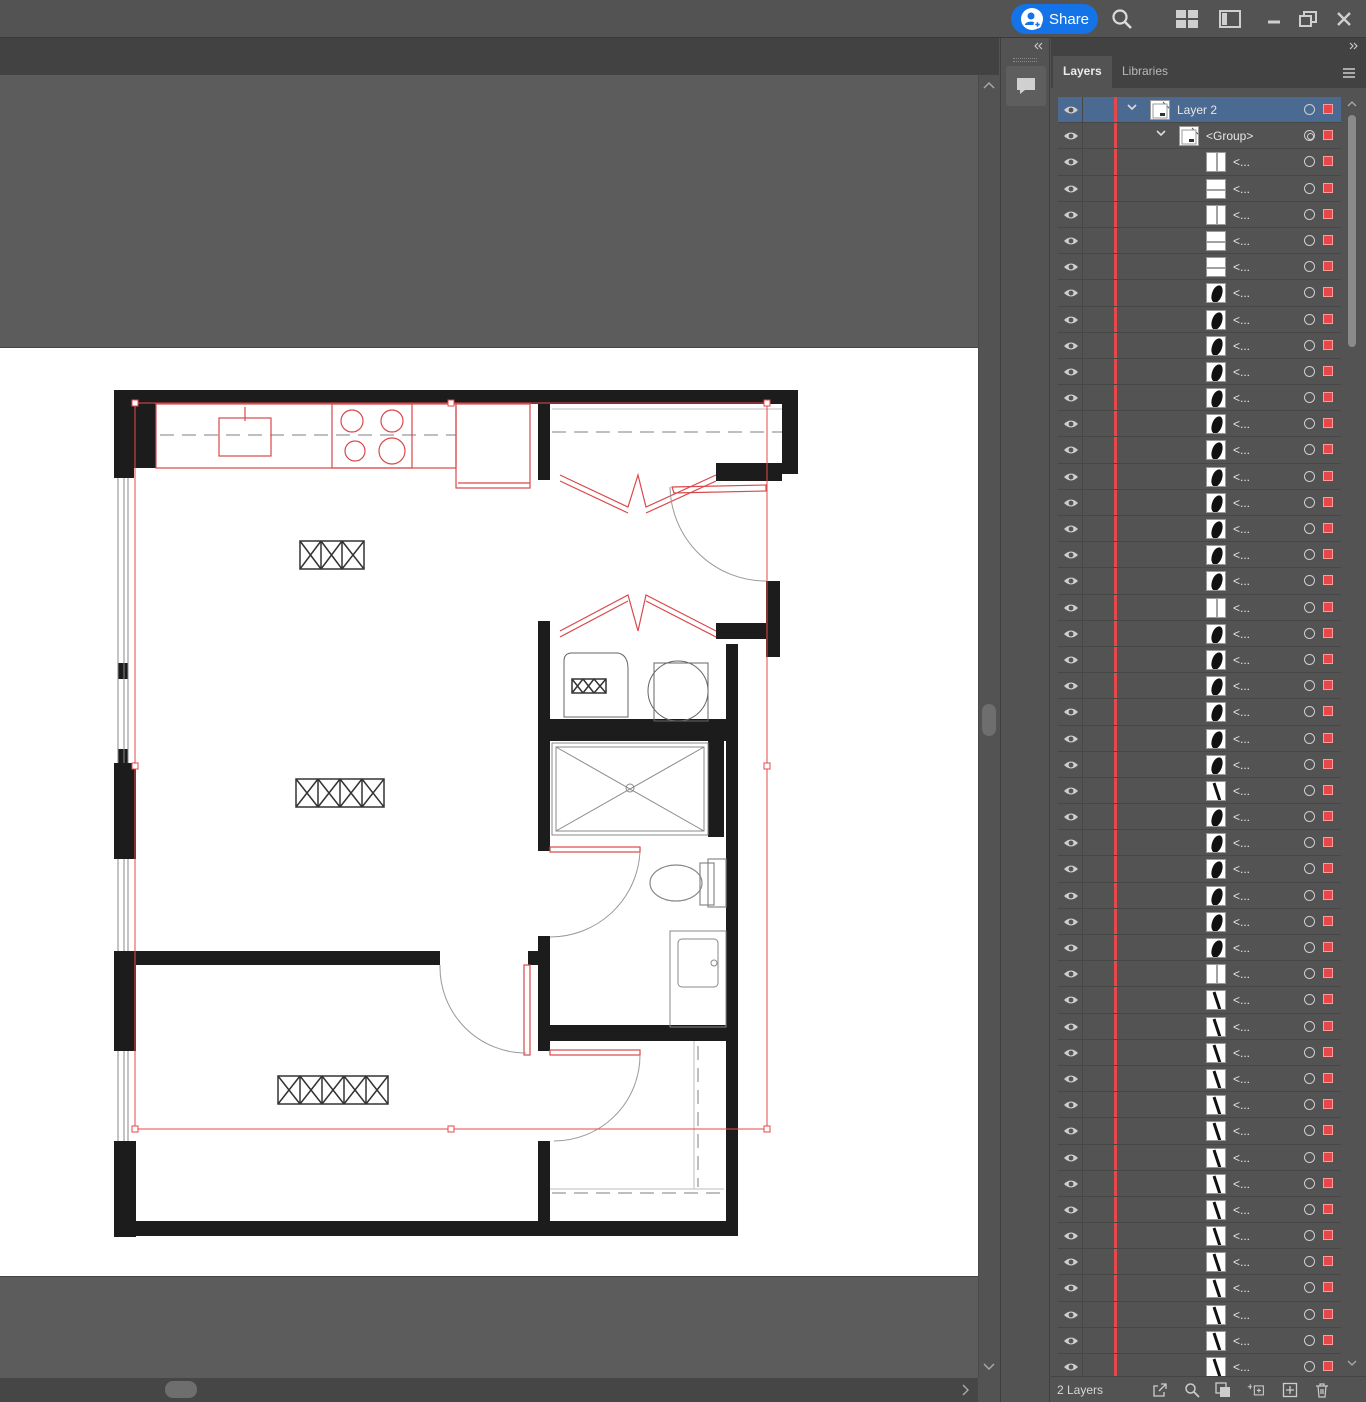 The image size is (1366, 1402). What do you see at coordinates (1230, 19) in the screenshot?
I see `workspace-icon` at bounding box center [1230, 19].